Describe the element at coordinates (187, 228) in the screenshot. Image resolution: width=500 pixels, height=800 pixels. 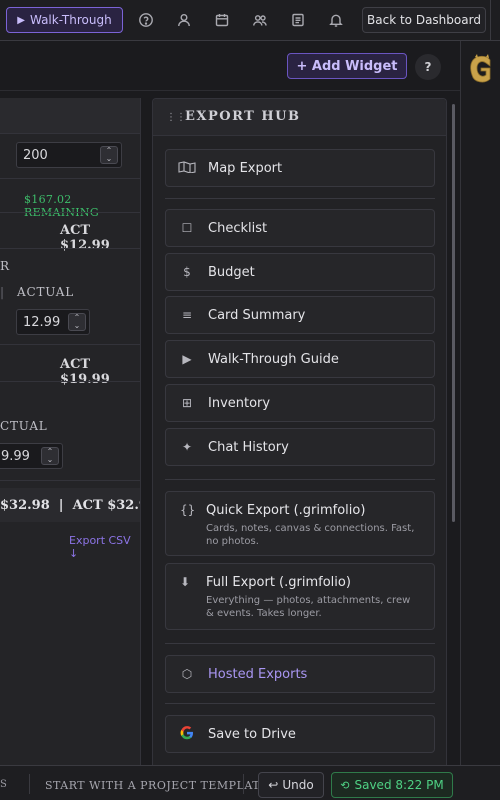
I see `checkbox-icon: ☐` at that location.